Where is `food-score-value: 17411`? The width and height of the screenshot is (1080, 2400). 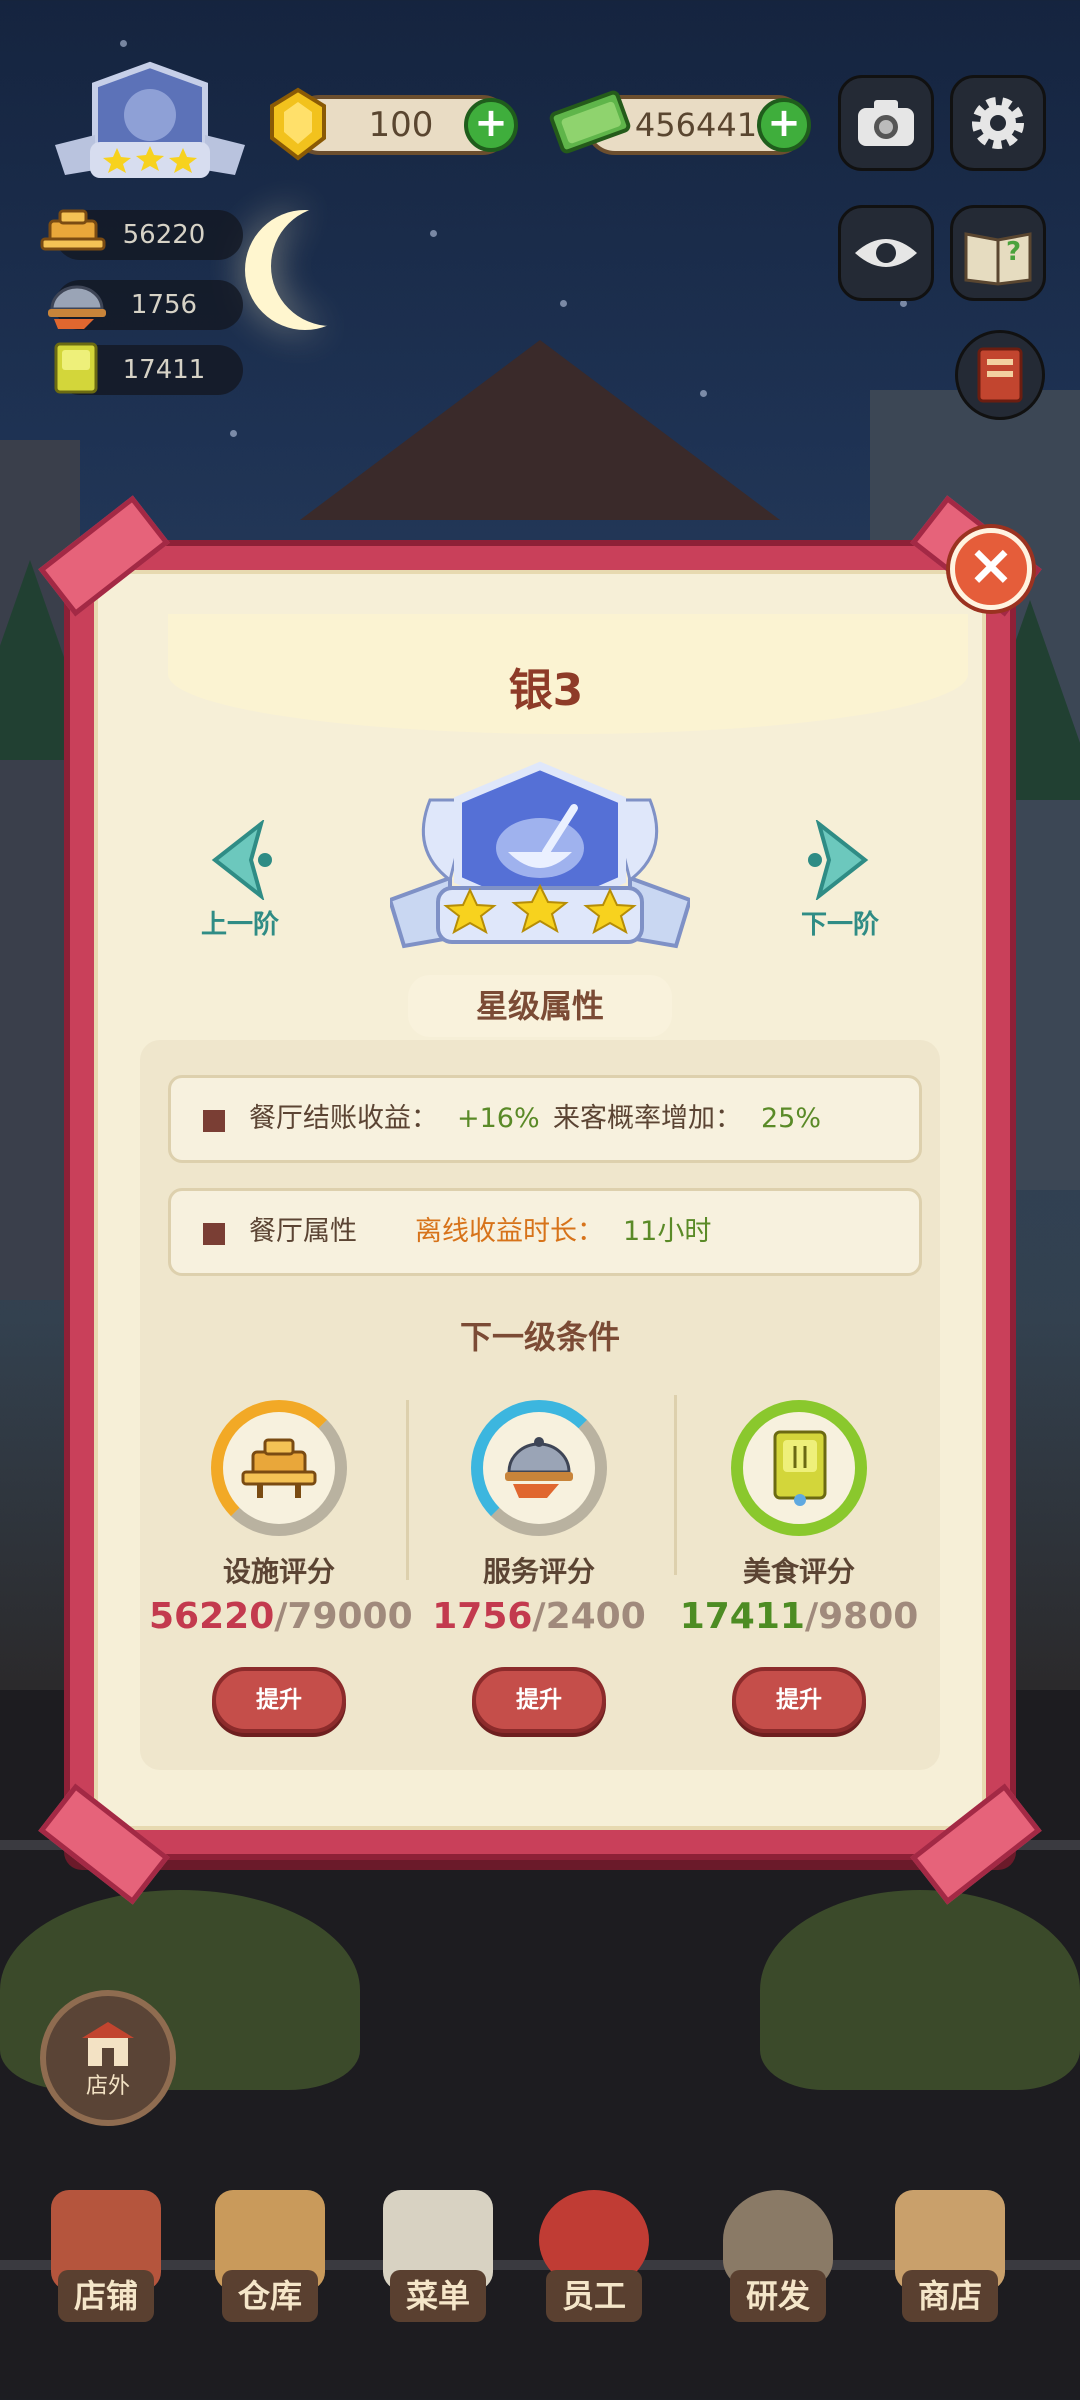 food-score-value: 17411 is located at coordinates (164, 370).